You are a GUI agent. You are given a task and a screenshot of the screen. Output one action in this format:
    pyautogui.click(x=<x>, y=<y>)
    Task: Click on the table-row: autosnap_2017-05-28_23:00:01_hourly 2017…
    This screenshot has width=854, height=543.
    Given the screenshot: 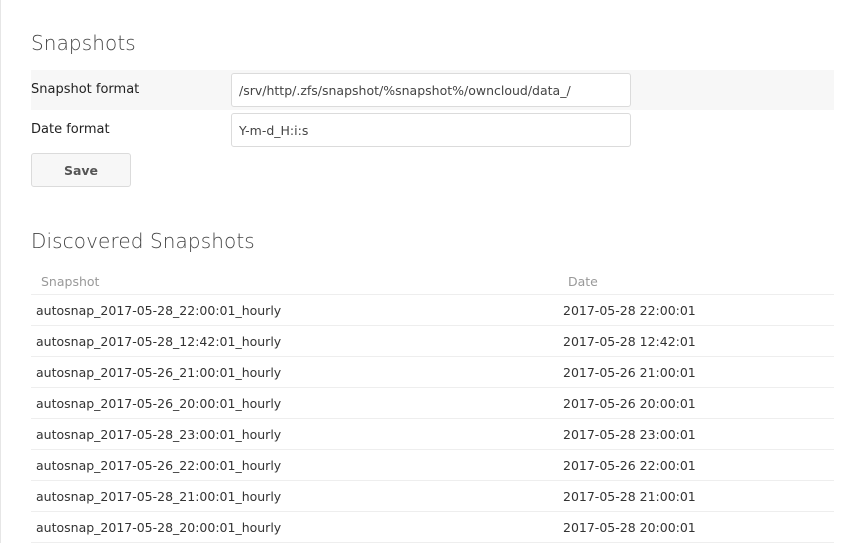 What is the action you would take?
    pyautogui.click(x=432, y=434)
    